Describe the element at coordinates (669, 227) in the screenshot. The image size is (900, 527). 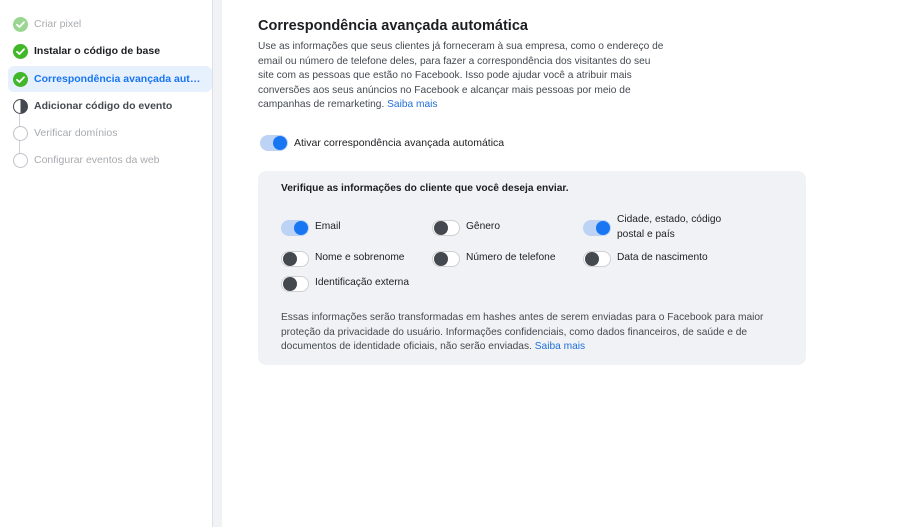
I see `option-label: Cidade, estado, código postal e país` at that location.